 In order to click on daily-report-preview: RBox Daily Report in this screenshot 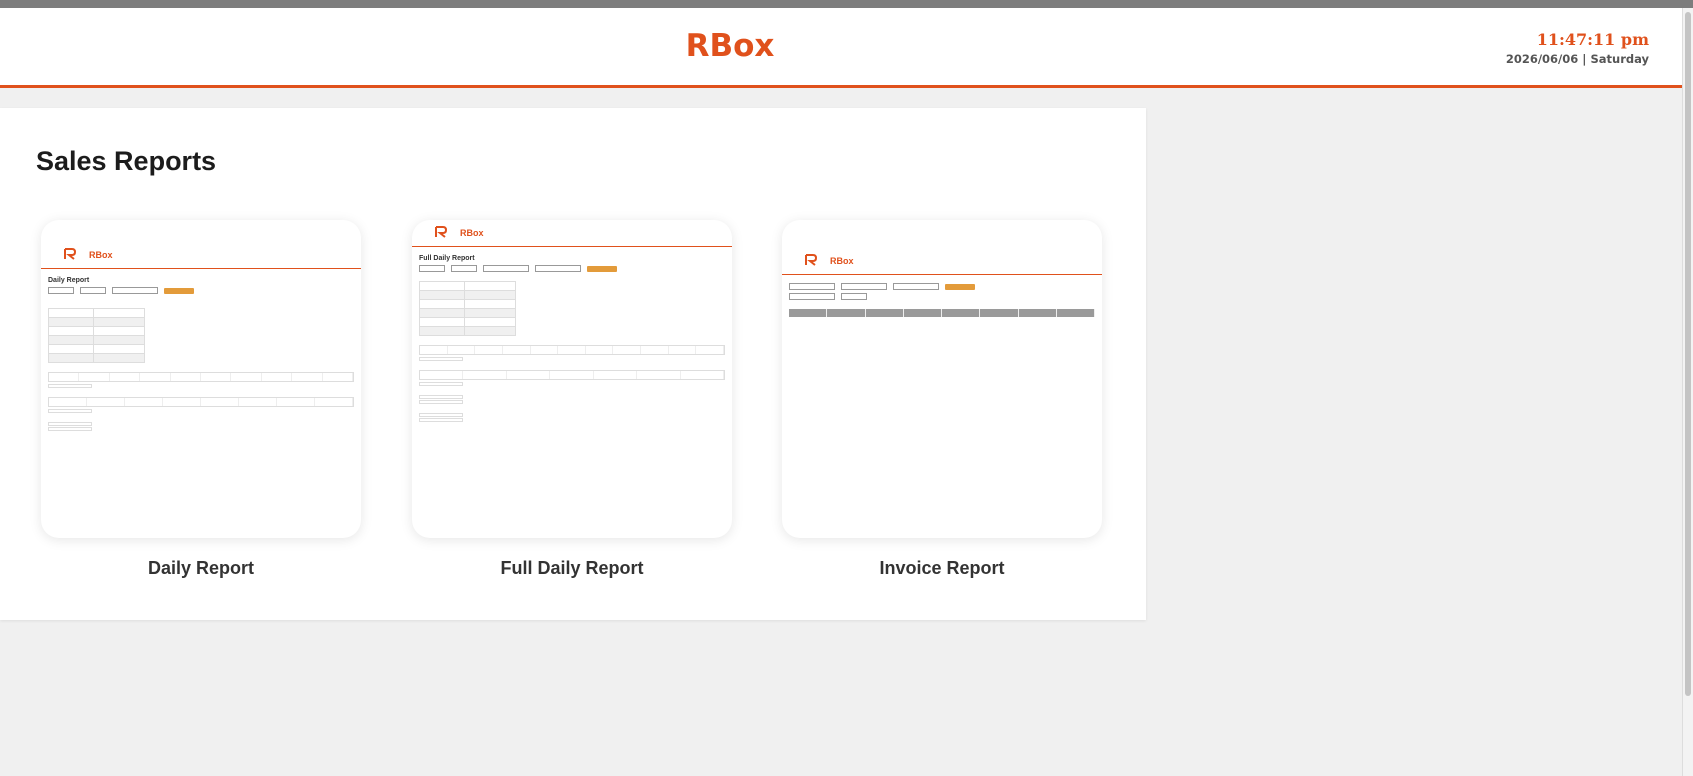, I will do `click(201, 379)`.